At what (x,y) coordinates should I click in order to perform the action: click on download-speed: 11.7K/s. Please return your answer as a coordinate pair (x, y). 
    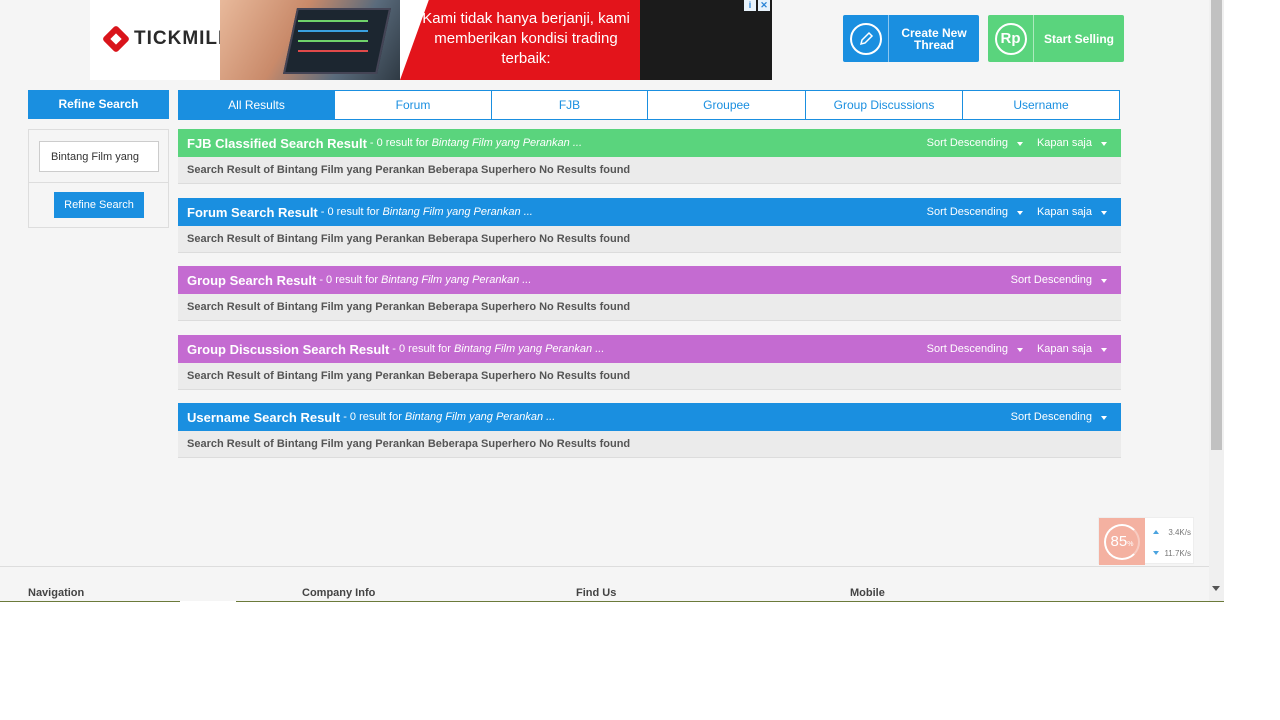
    Looking at the image, I should click on (1177, 553).